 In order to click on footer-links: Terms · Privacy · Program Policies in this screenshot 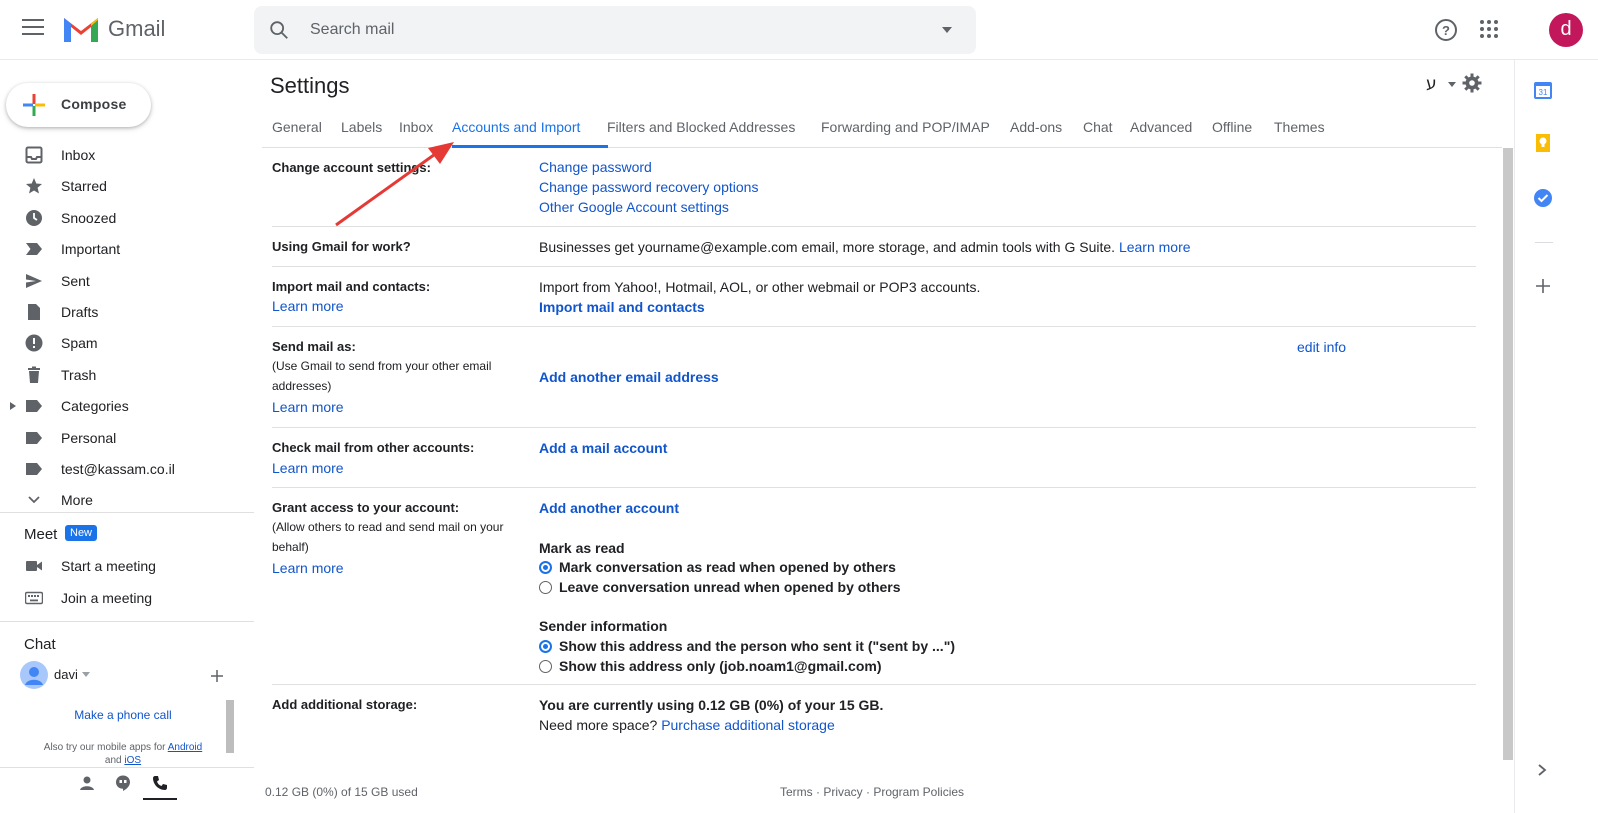, I will do `click(872, 792)`.